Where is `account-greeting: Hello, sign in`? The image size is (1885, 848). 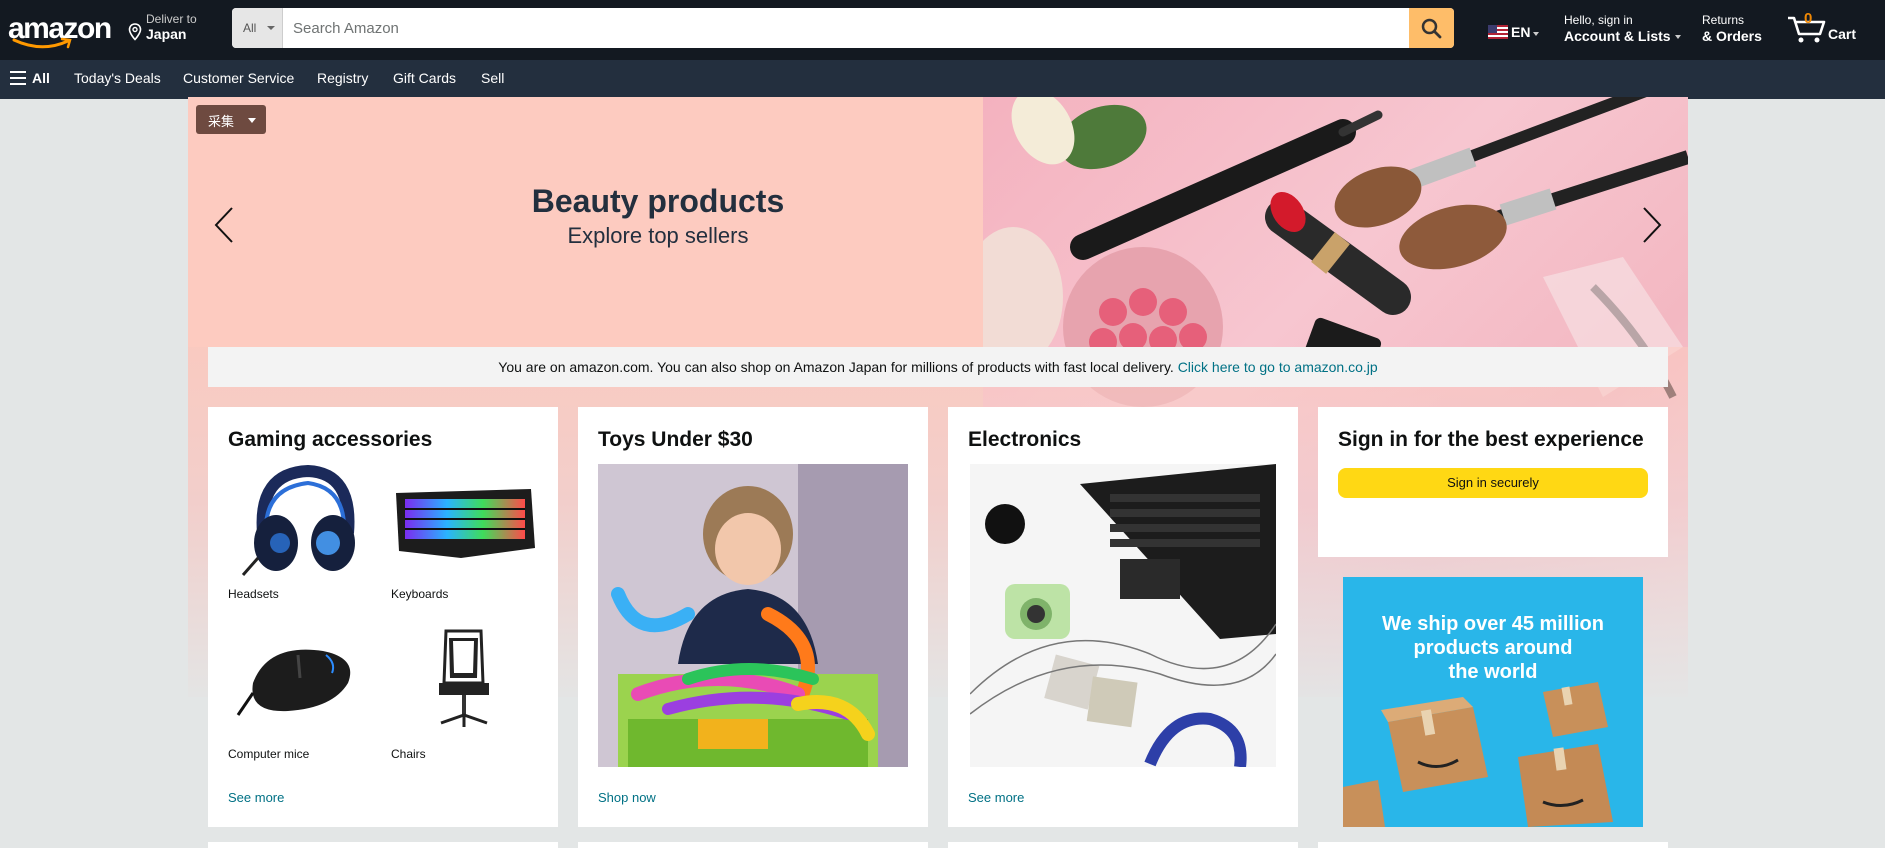
account-greeting: Hello, sign in is located at coordinates (1598, 20).